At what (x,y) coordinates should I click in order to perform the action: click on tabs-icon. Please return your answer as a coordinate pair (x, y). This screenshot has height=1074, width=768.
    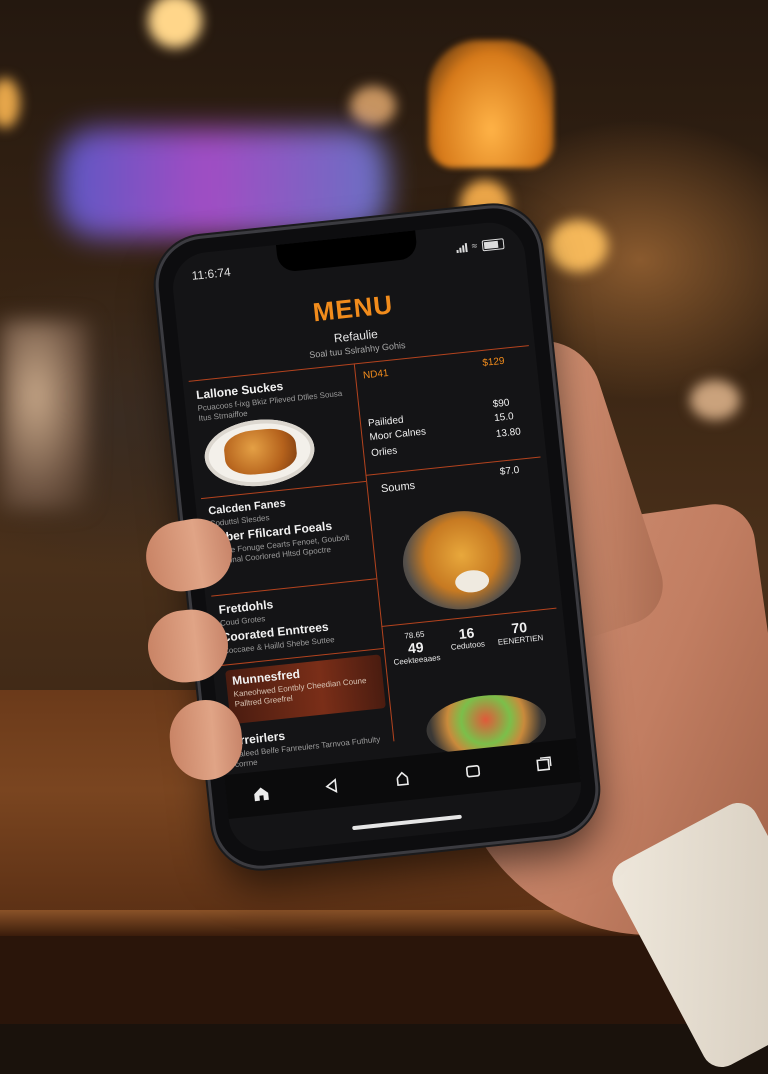
    Looking at the image, I should click on (543, 763).